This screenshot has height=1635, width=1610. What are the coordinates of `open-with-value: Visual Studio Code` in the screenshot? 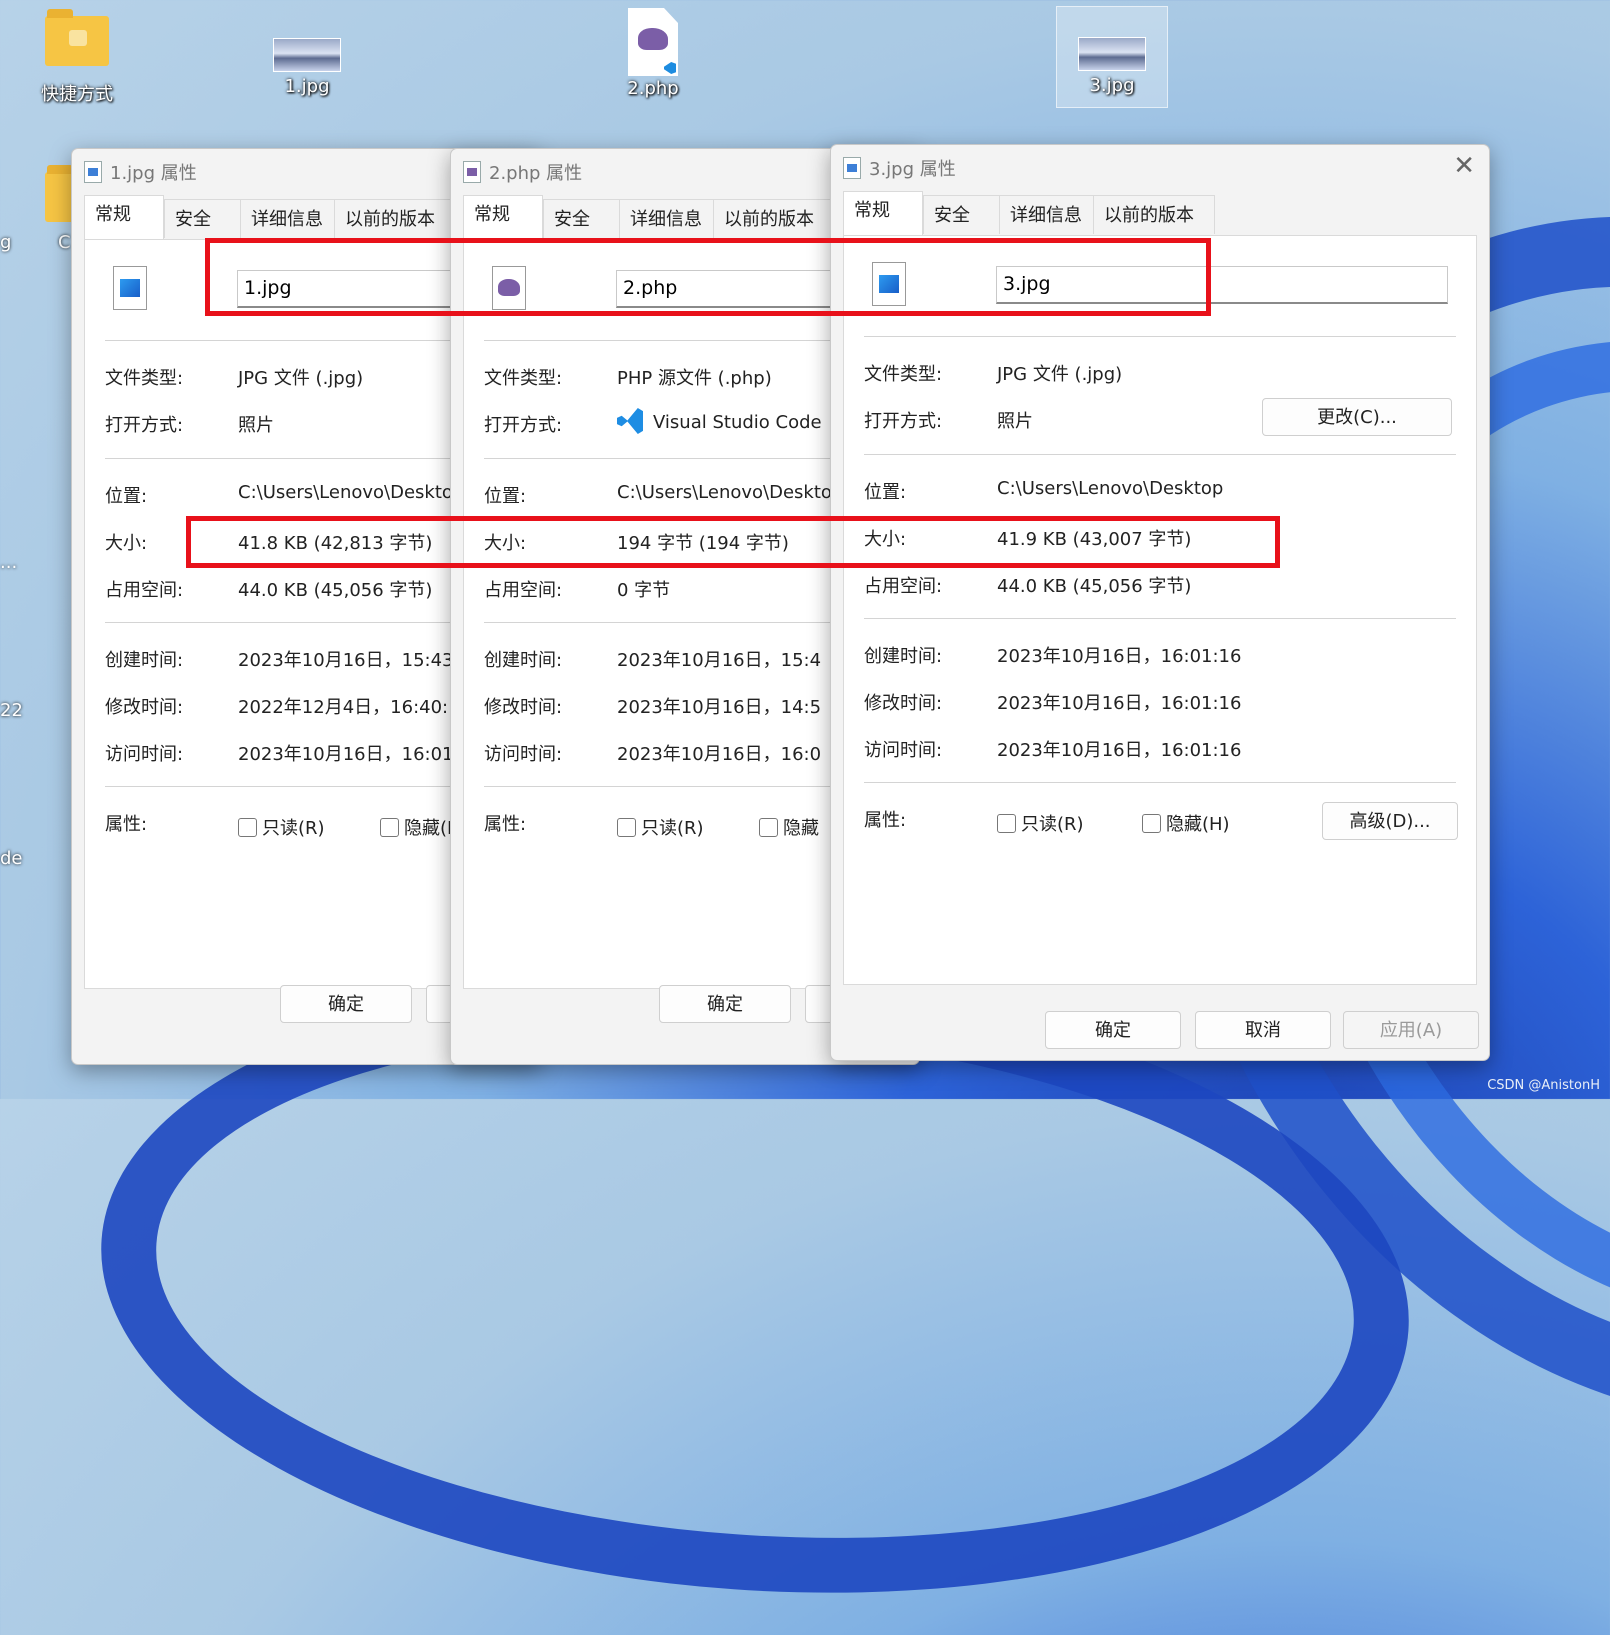 It's located at (719, 421).